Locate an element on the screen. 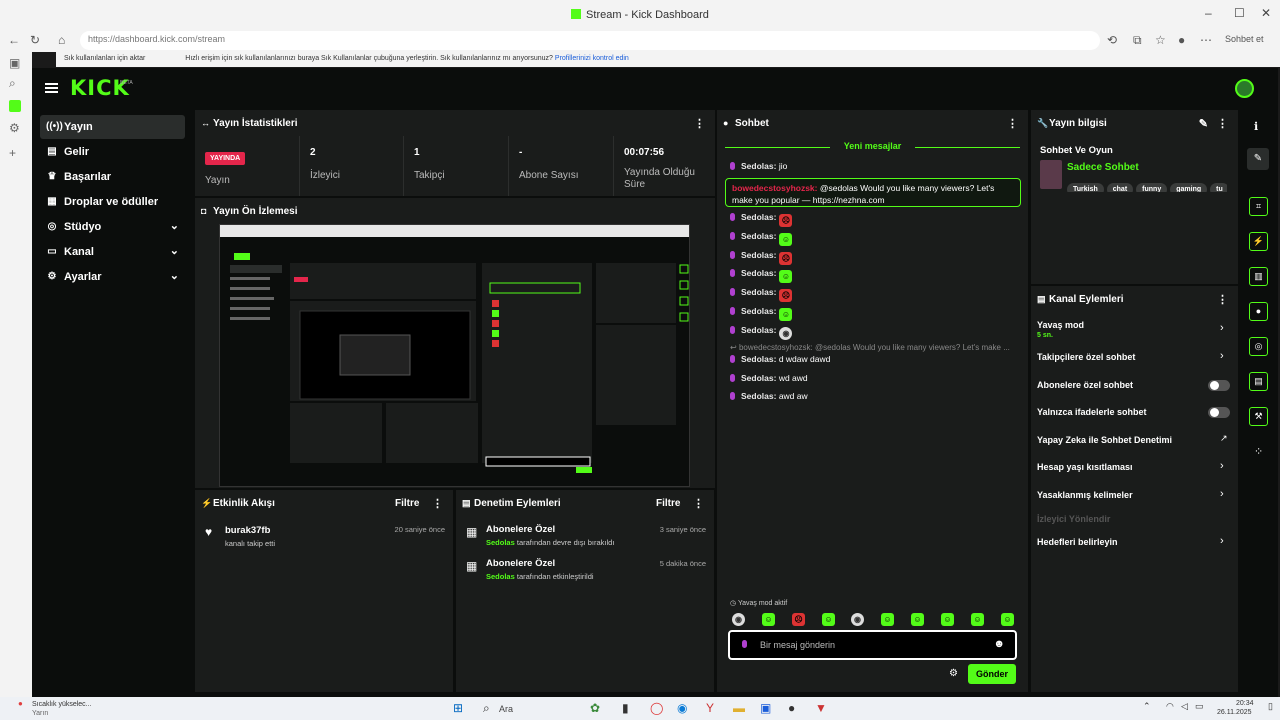 The width and height of the screenshot is (1280, 720). battery-icon: ▭ is located at coordinates (1199, 706).